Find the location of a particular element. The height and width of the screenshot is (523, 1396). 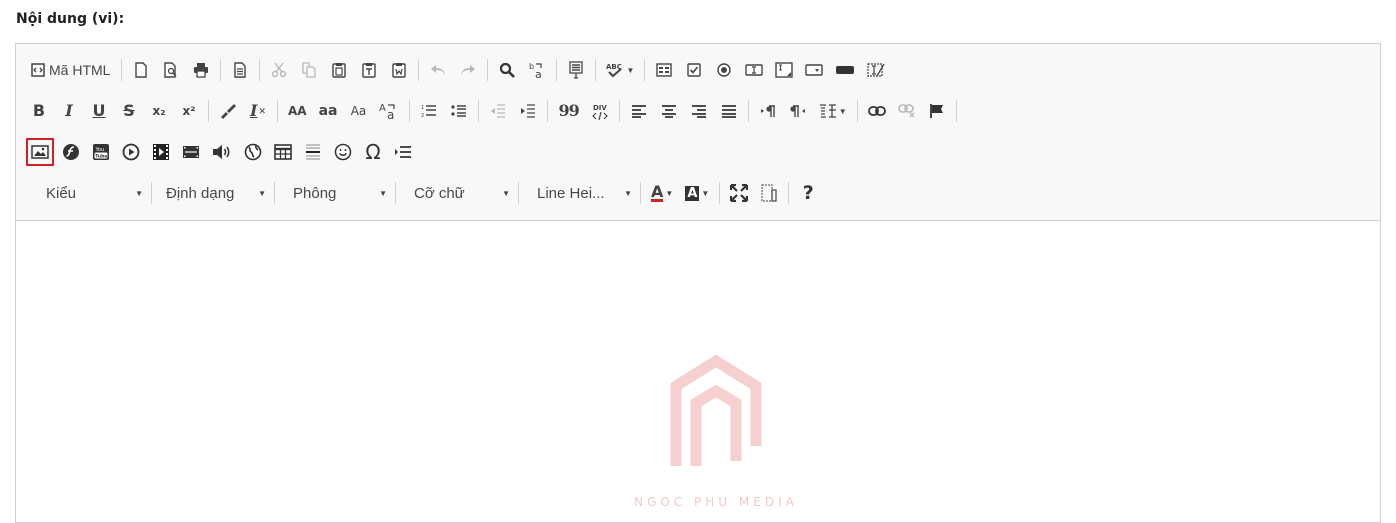

anchor-button is located at coordinates (937, 111).